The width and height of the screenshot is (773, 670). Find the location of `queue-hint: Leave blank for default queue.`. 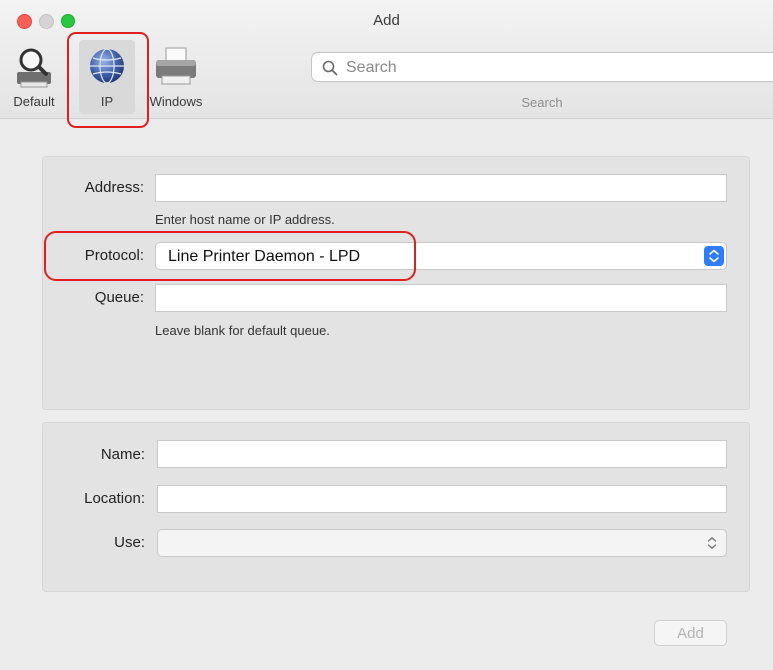

queue-hint: Leave blank for default queue. is located at coordinates (242, 330).